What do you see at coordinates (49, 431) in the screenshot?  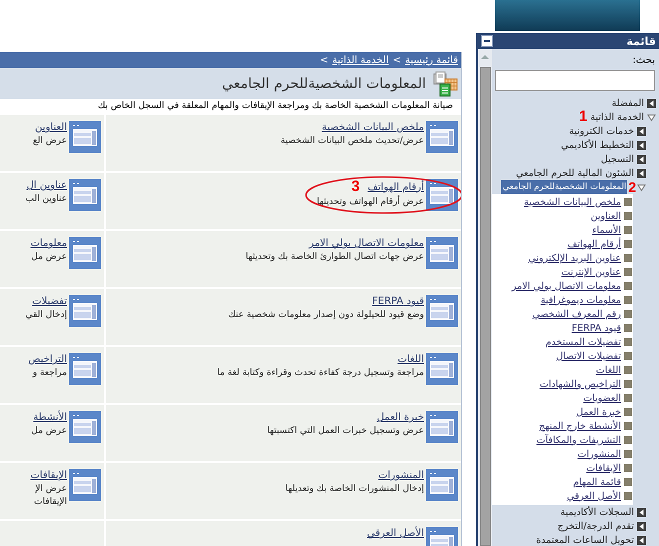 I see `card-description: عرض مل` at bounding box center [49, 431].